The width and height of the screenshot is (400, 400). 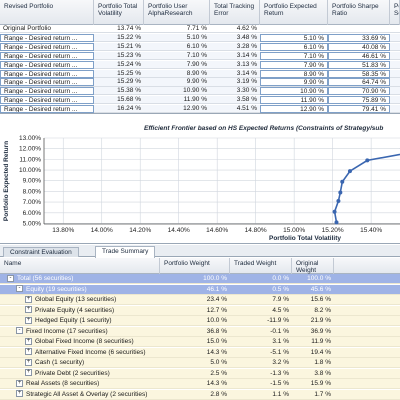 What do you see at coordinates (246, 82) in the screenshot?
I see `frontier-cell: 3.19 %` at bounding box center [246, 82].